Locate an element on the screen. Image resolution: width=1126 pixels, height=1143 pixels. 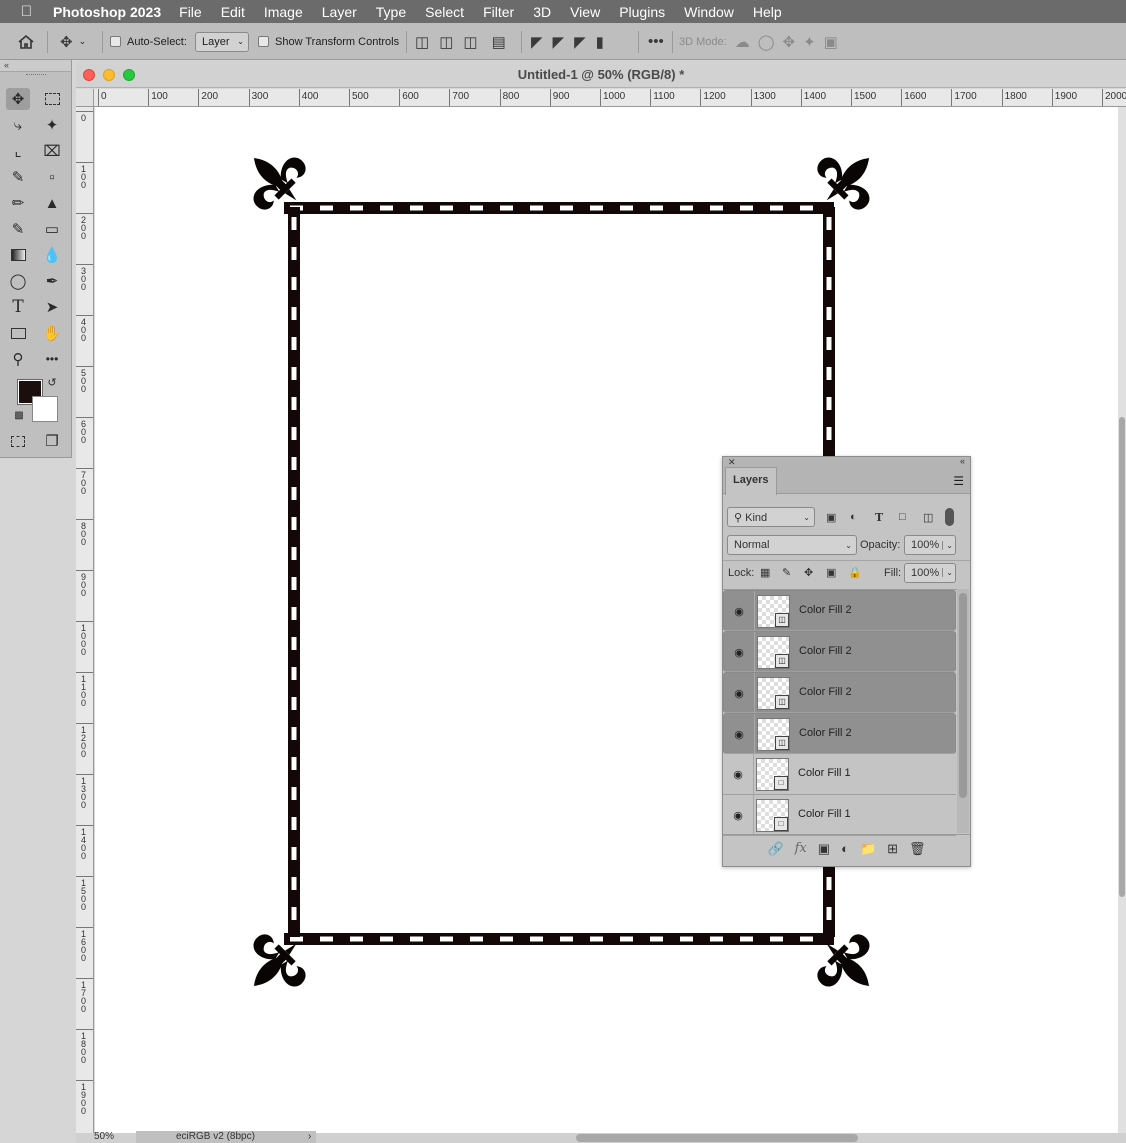
menu-help: Help is located at coordinates (767, 12).